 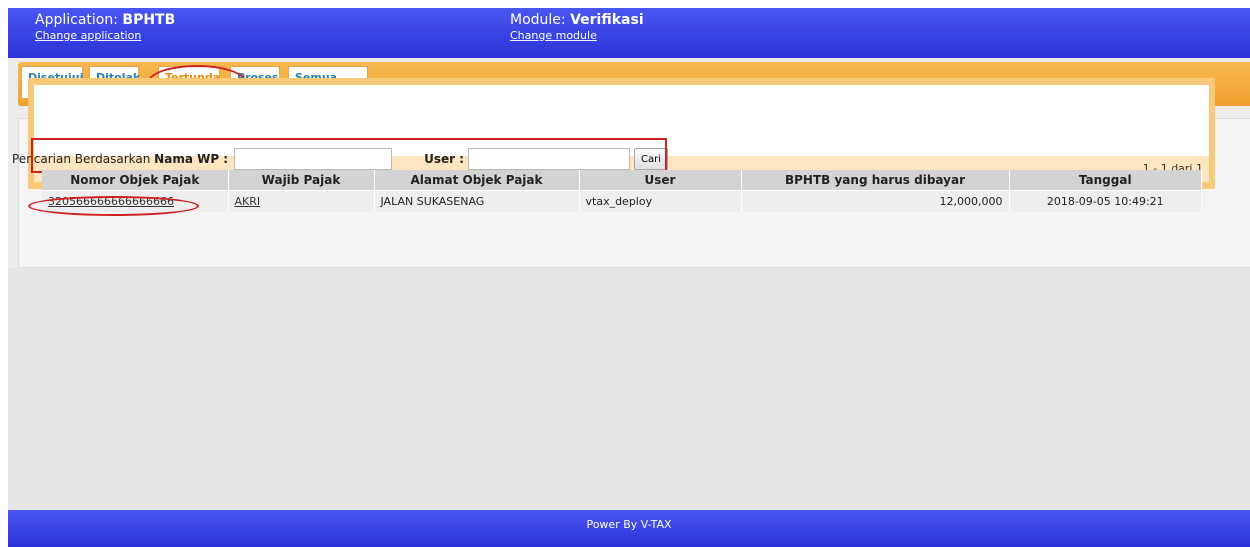 What do you see at coordinates (105, 35) in the screenshot?
I see `change-application-link: Change application` at bounding box center [105, 35].